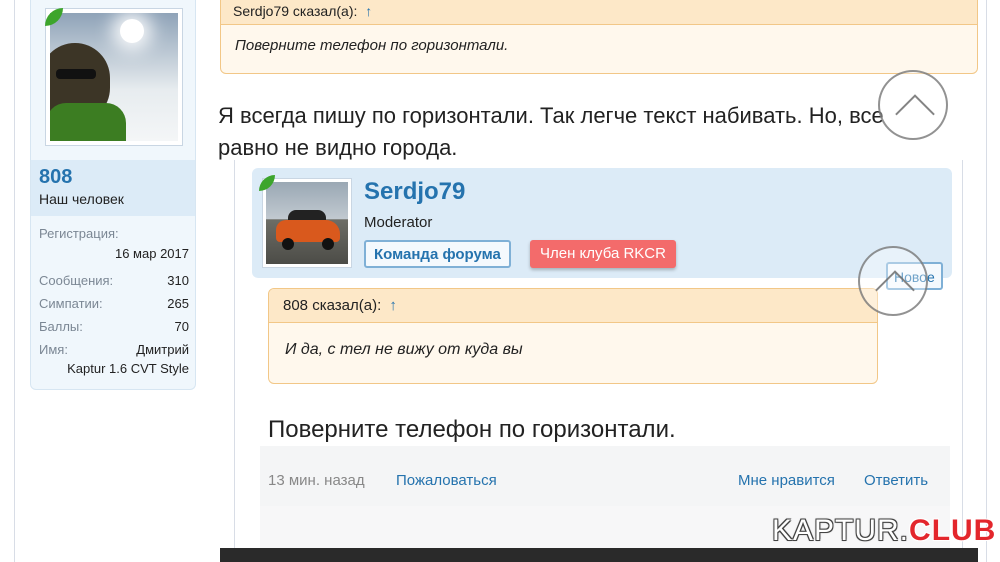 The height and width of the screenshot is (562, 1000). Describe the element at coordinates (895, 290) in the screenshot. I see `embedded-chevron-up-icon` at that location.